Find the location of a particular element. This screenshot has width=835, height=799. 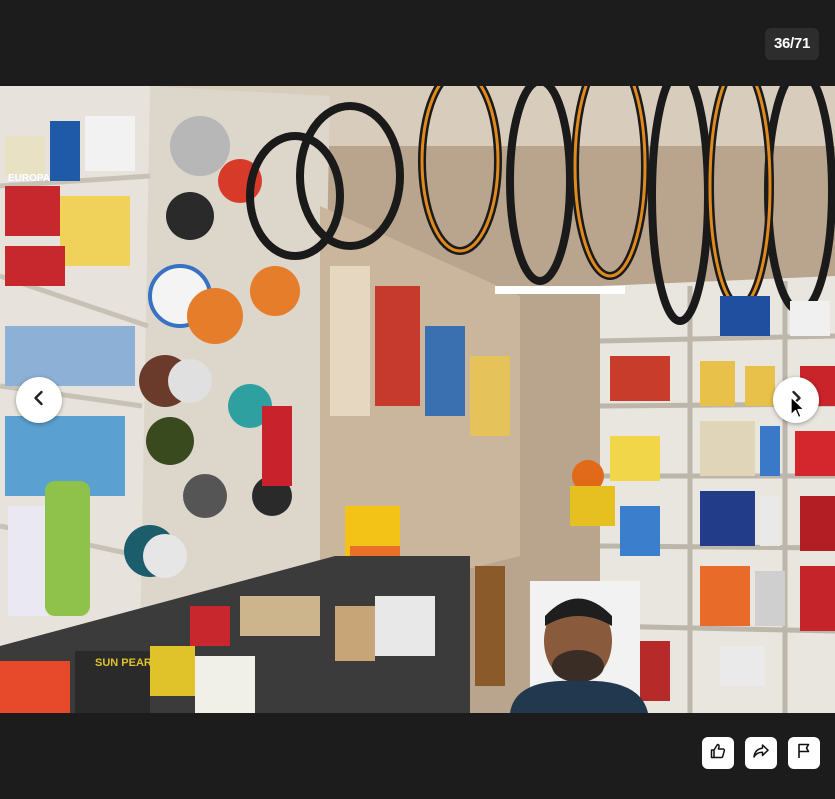

chevron-right-icon is located at coordinates (796, 400).